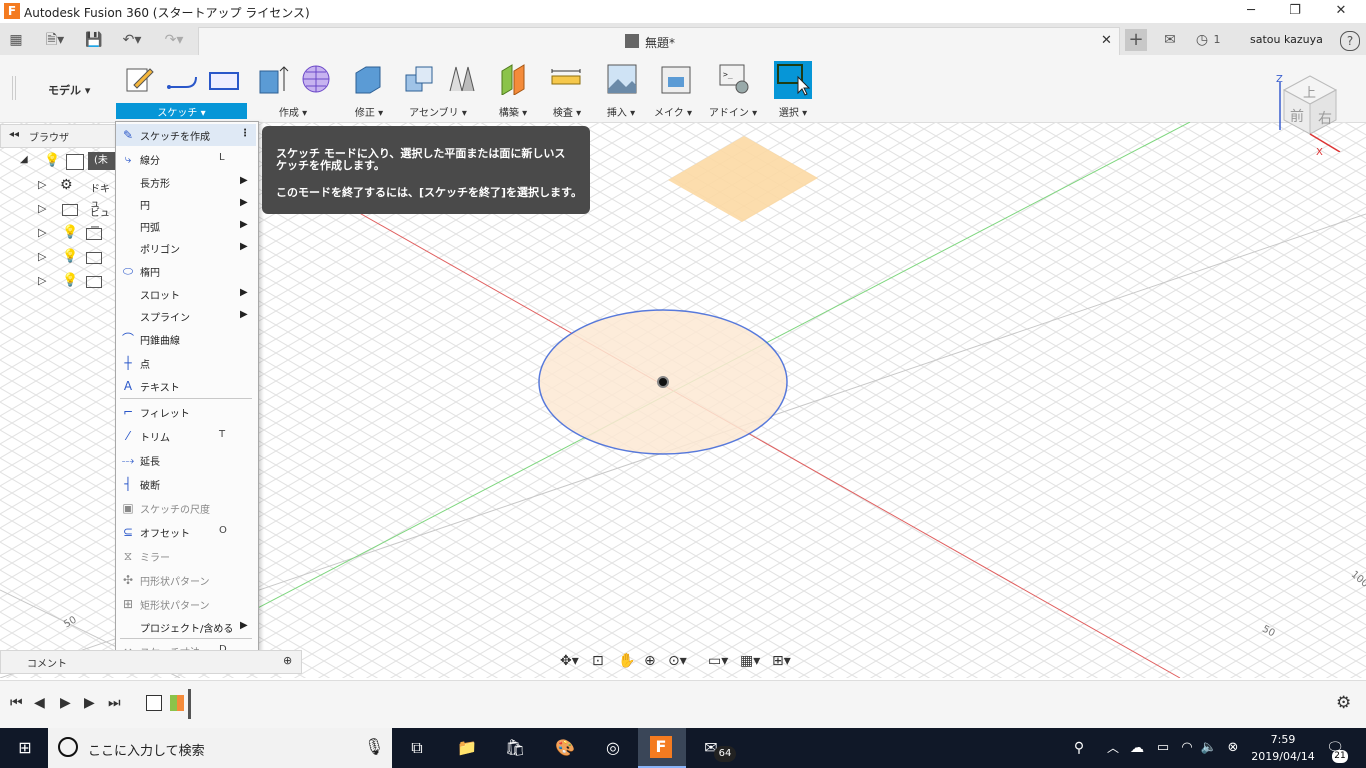 The image size is (1366, 768). Describe the element at coordinates (186, 204) in the screenshot. I see `menu-item: 円 ▶` at that location.